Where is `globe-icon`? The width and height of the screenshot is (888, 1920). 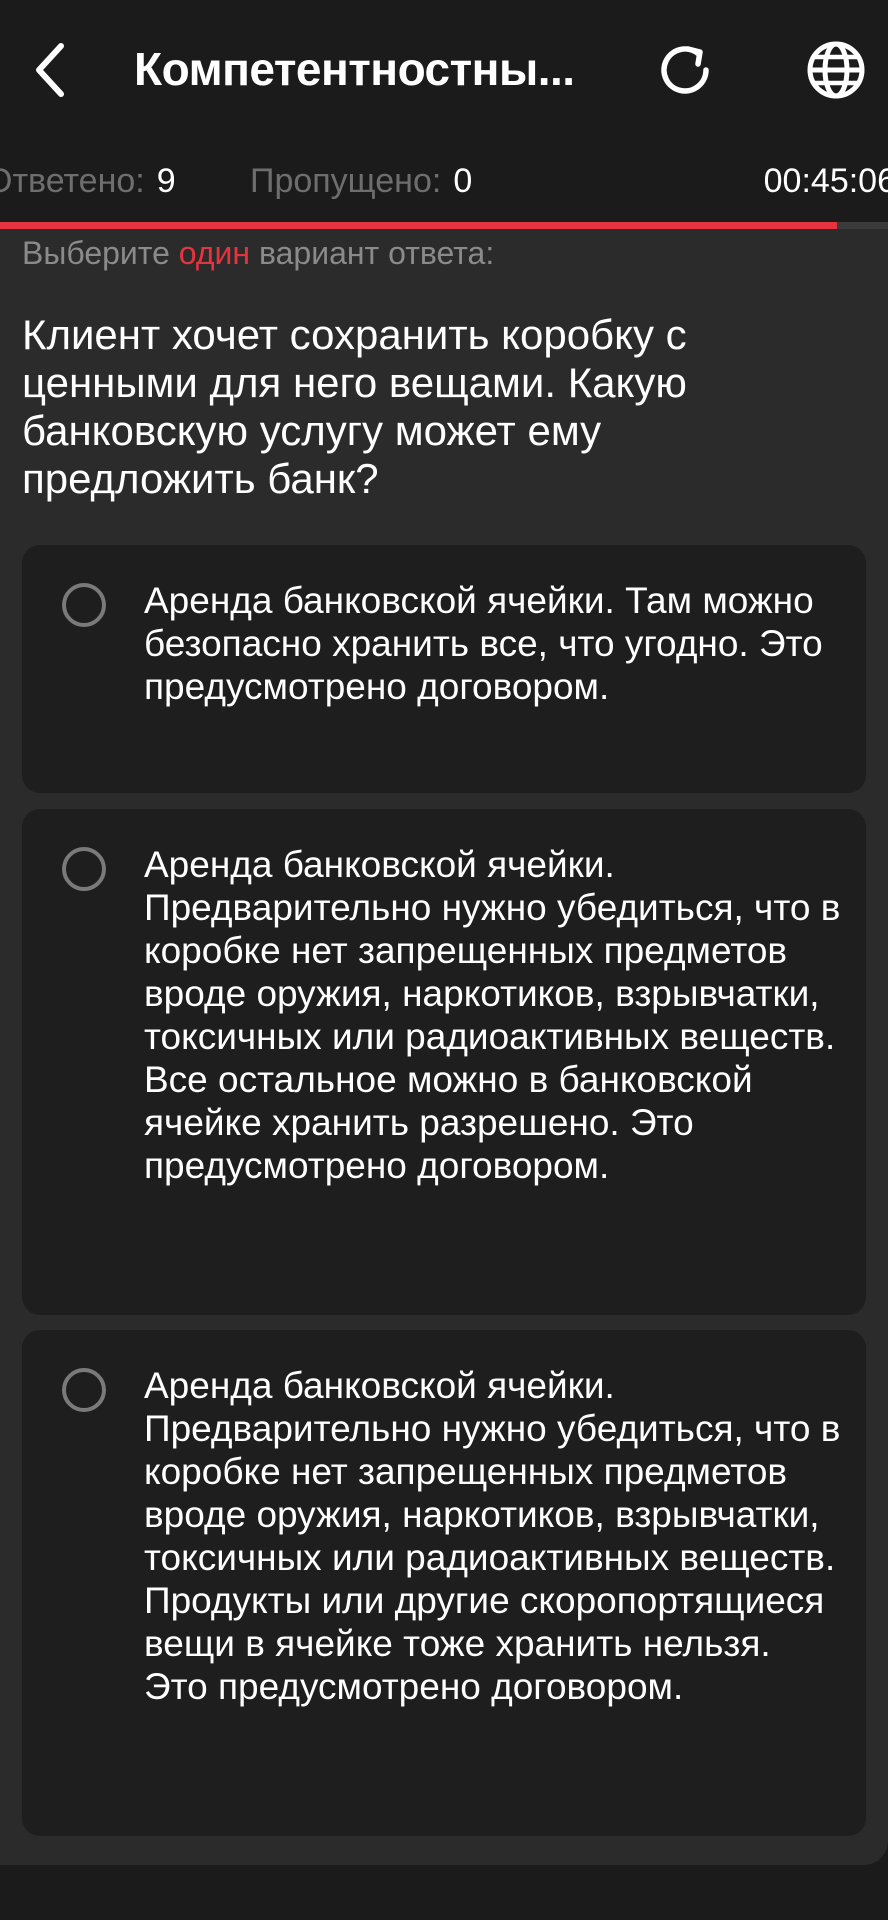
globe-icon is located at coordinates (836, 70).